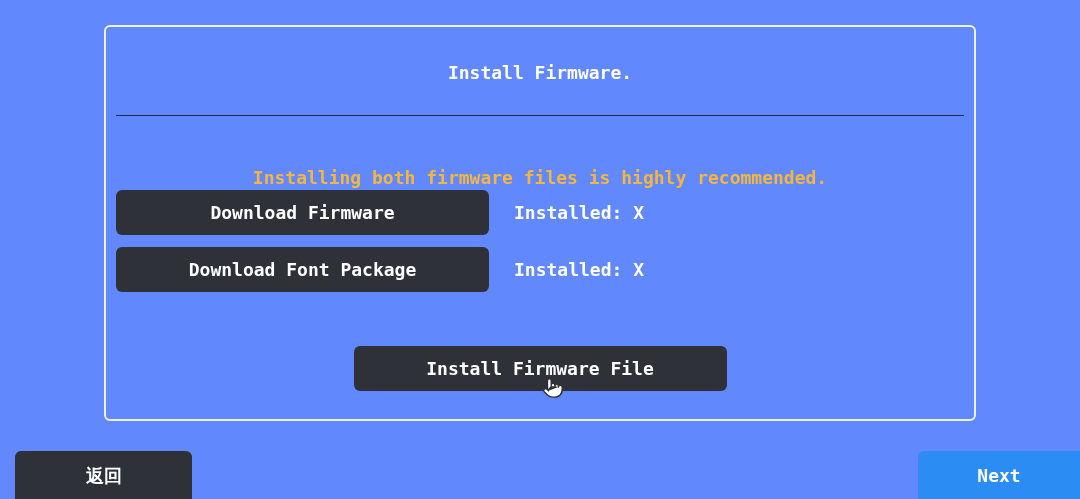 This screenshot has height=499, width=1080. Describe the element at coordinates (540, 368) in the screenshot. I see `install-firmware-button: Install Firmware File` at that location.